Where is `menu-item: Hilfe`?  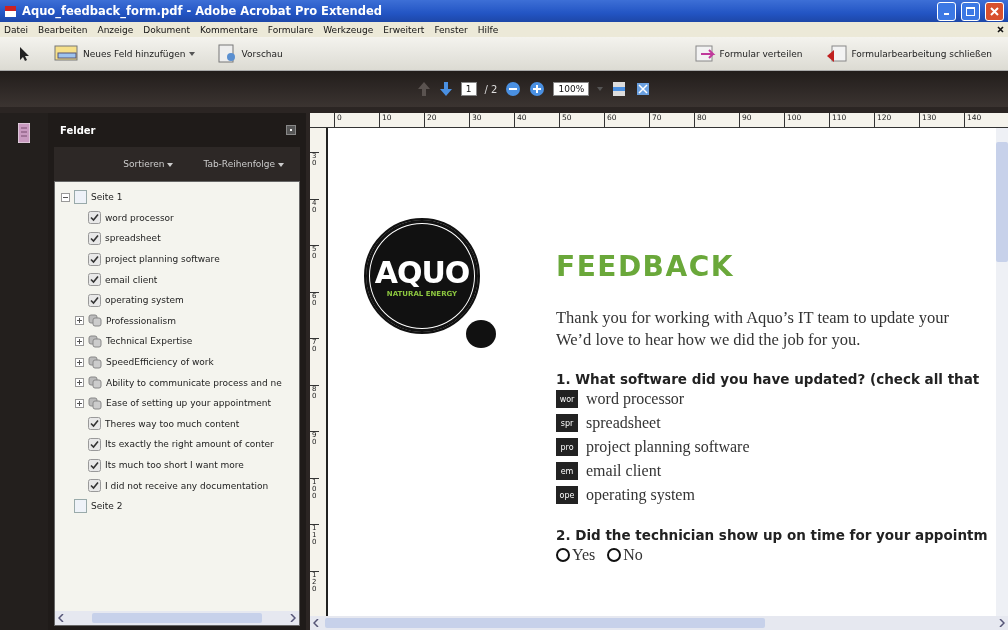
menu-item: Hilfe is located at coordinates (488, 29).